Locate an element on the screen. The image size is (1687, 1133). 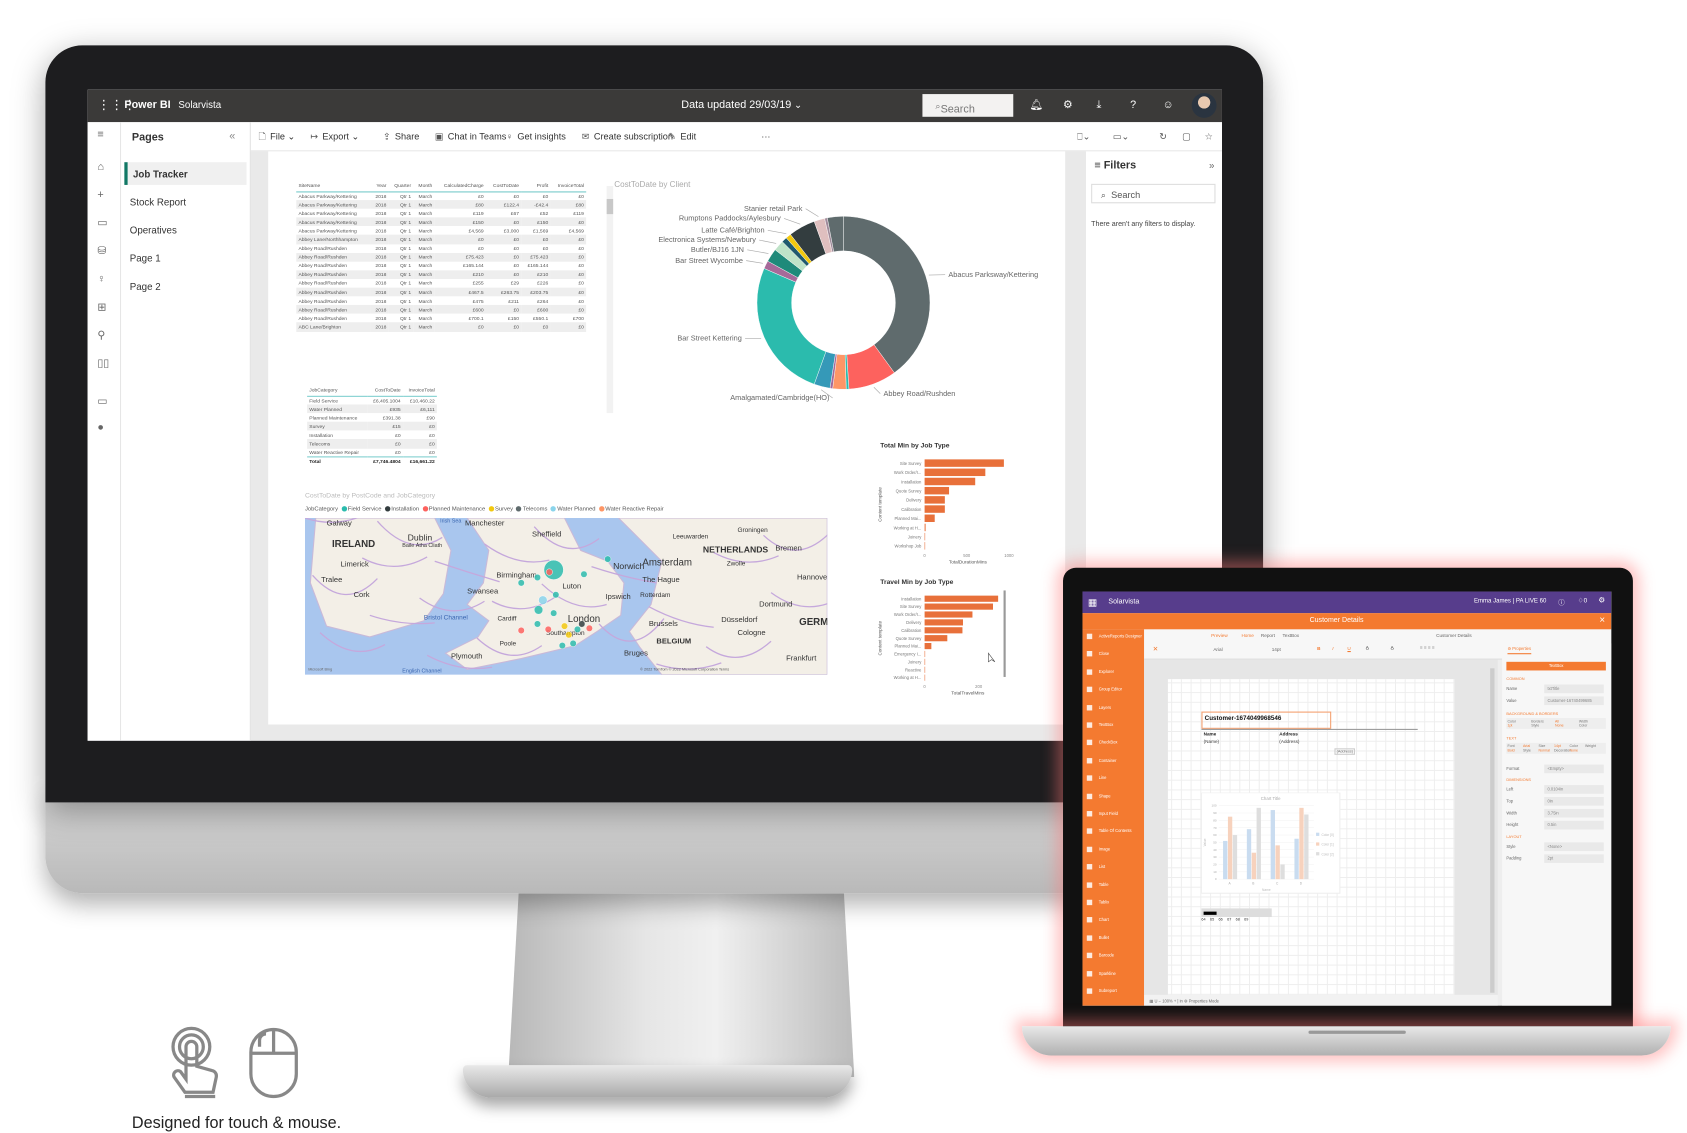
toolbox-item-barcode: Barcode is located at coordinates (1100, 955).